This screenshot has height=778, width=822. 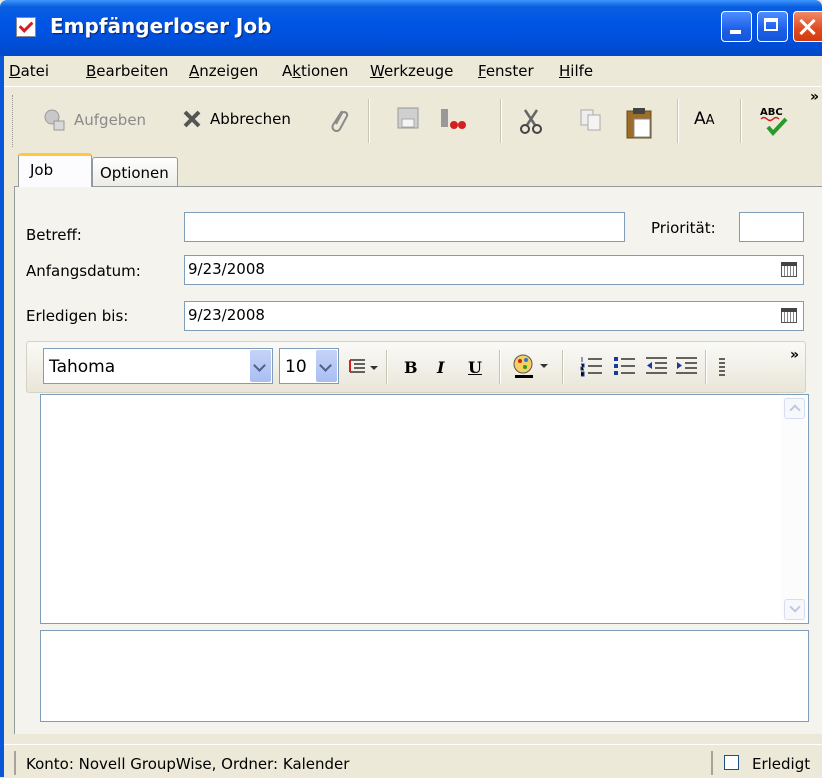 What do you see at coordinates (13, 121) in the screenshot?
I see `toolbar-grip` at bounding box center [13, 121].